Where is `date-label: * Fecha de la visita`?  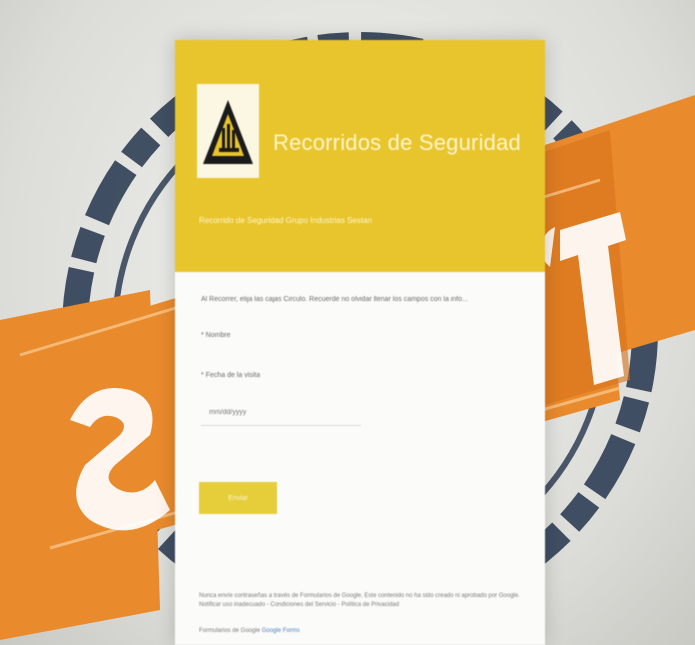
date-label: * Fecha de la visita is located at coordinates (231, 375).